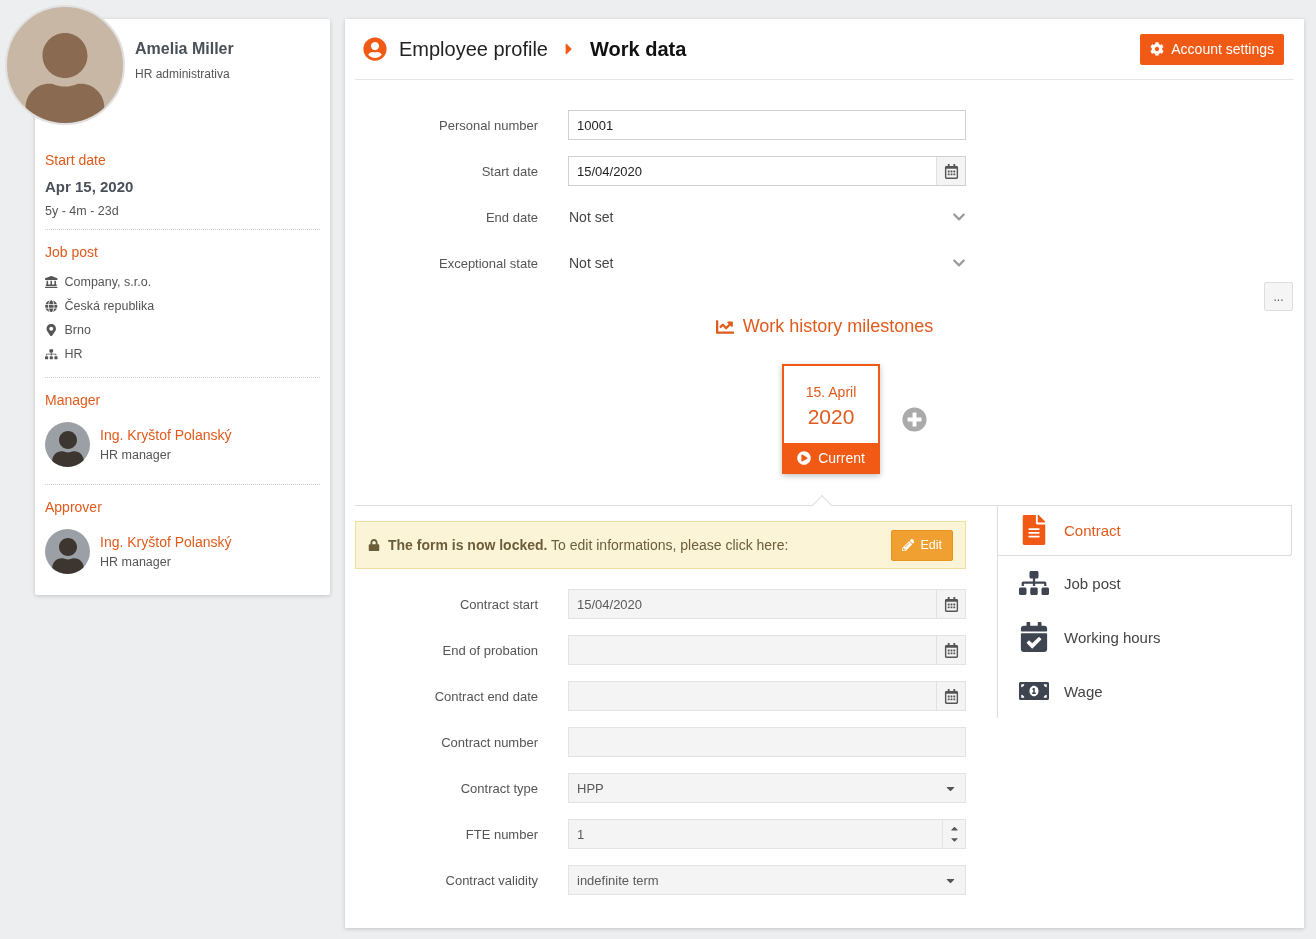 The height and width of the screenshot is (939, 1316). What do you see at coordinates (498, 788) in the screenshot?
I see `field-label: Contract type` at bounding box center [498, 788].